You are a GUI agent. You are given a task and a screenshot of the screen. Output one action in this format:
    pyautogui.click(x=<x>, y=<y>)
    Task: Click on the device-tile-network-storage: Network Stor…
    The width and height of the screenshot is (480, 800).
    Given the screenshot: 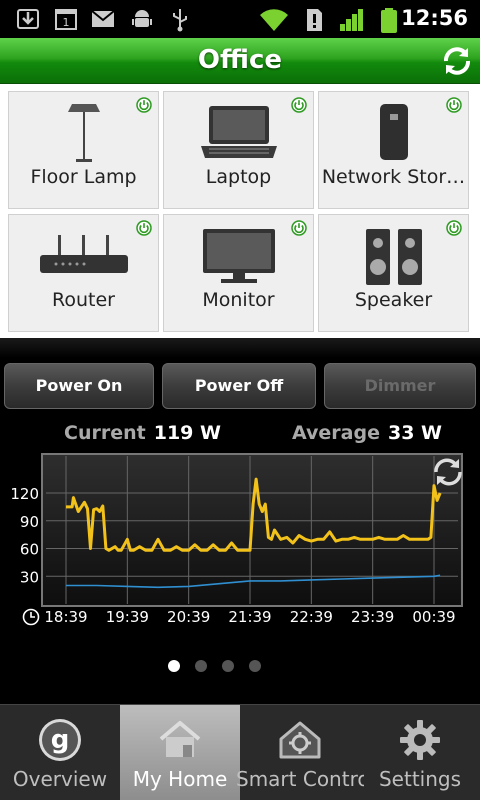 What is the action you would take?
    pyautogui.click(x=393, y=150)
    